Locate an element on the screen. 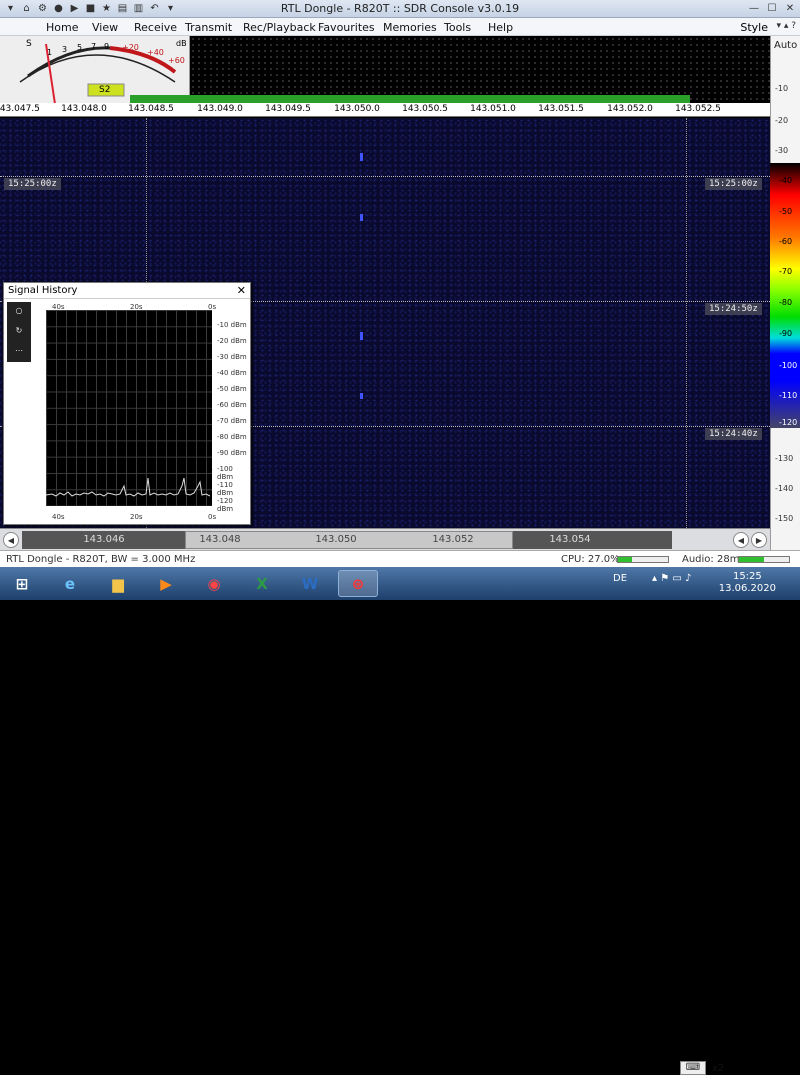  timestamp-right: 15:24:40z is located at coordinates (733, 434).